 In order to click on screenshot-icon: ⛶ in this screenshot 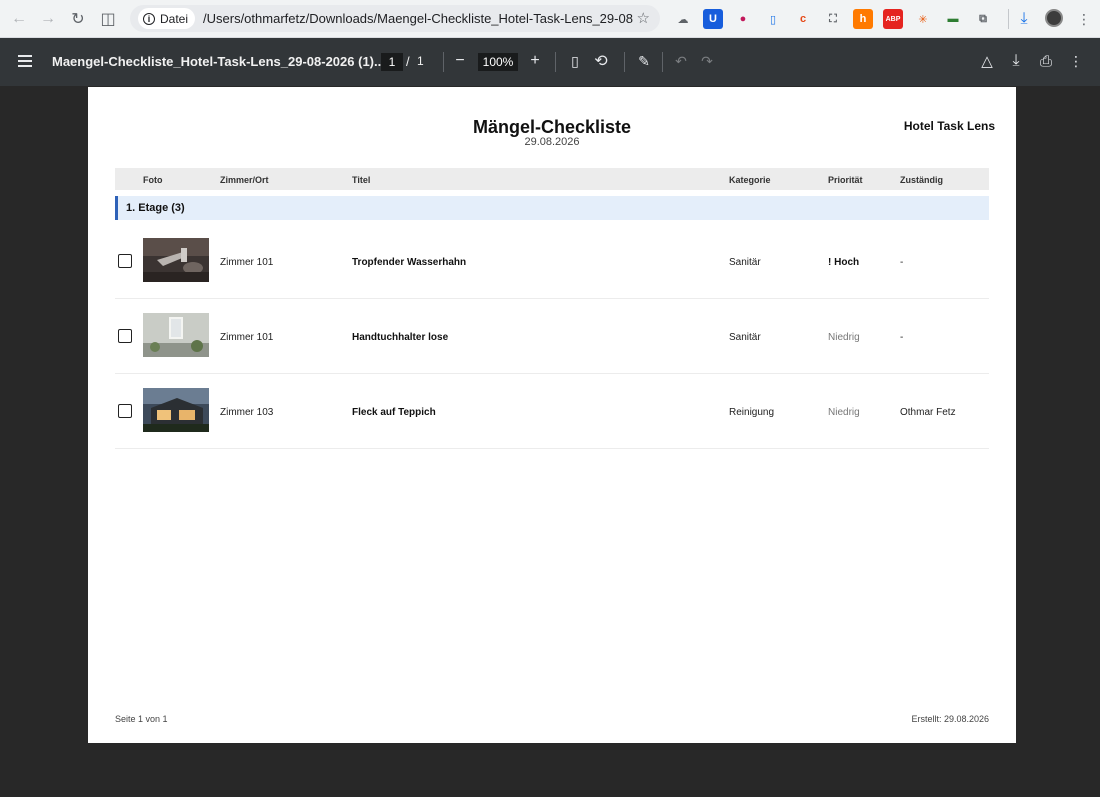, I will do `click(833, 19)`.